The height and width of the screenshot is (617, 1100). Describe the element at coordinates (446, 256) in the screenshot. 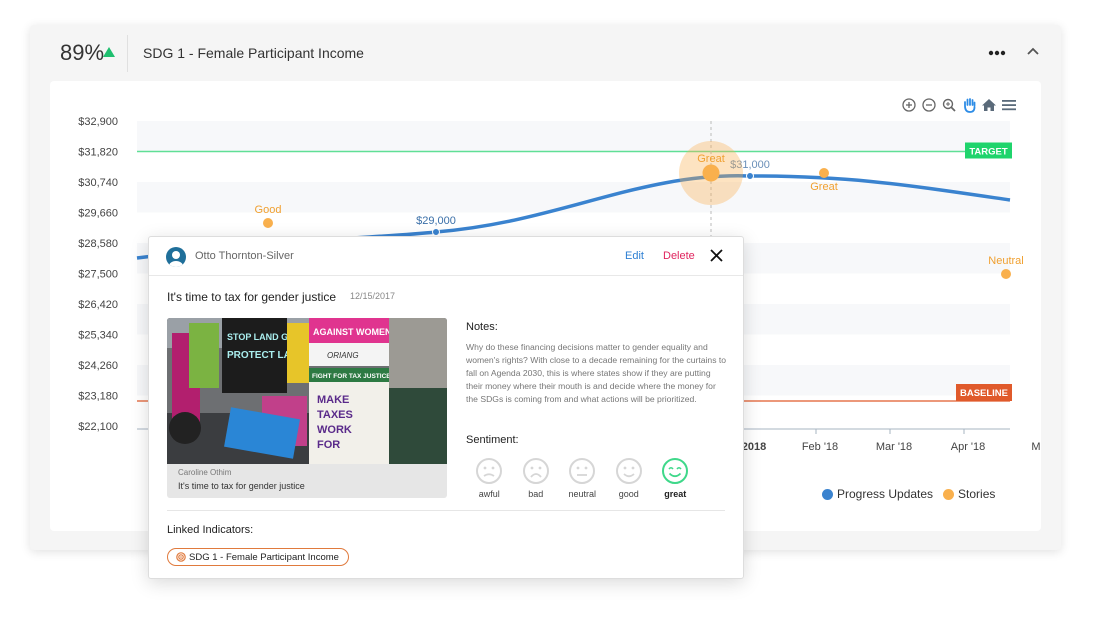

I see `popup-header: Otto Thornton-Silver Edit Delete` at that location.